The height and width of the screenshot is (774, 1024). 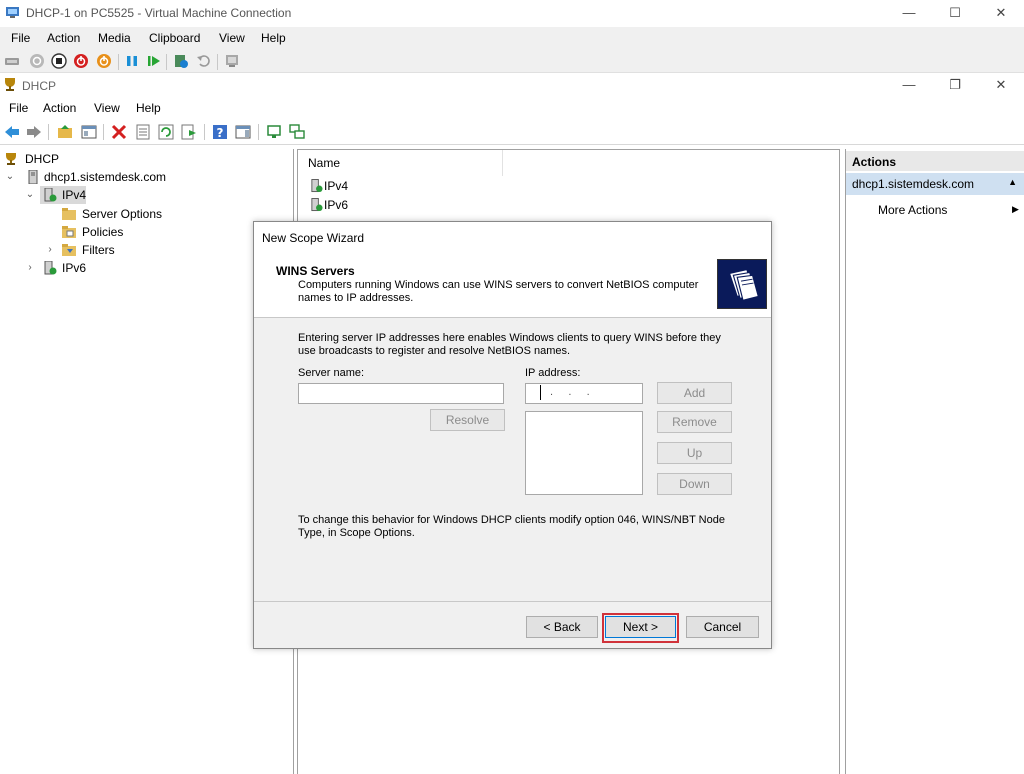 What do you see at coordinates (694, 422) in the screenshot?
I see `remove-button: Remove` at bounding box center [694, 422].